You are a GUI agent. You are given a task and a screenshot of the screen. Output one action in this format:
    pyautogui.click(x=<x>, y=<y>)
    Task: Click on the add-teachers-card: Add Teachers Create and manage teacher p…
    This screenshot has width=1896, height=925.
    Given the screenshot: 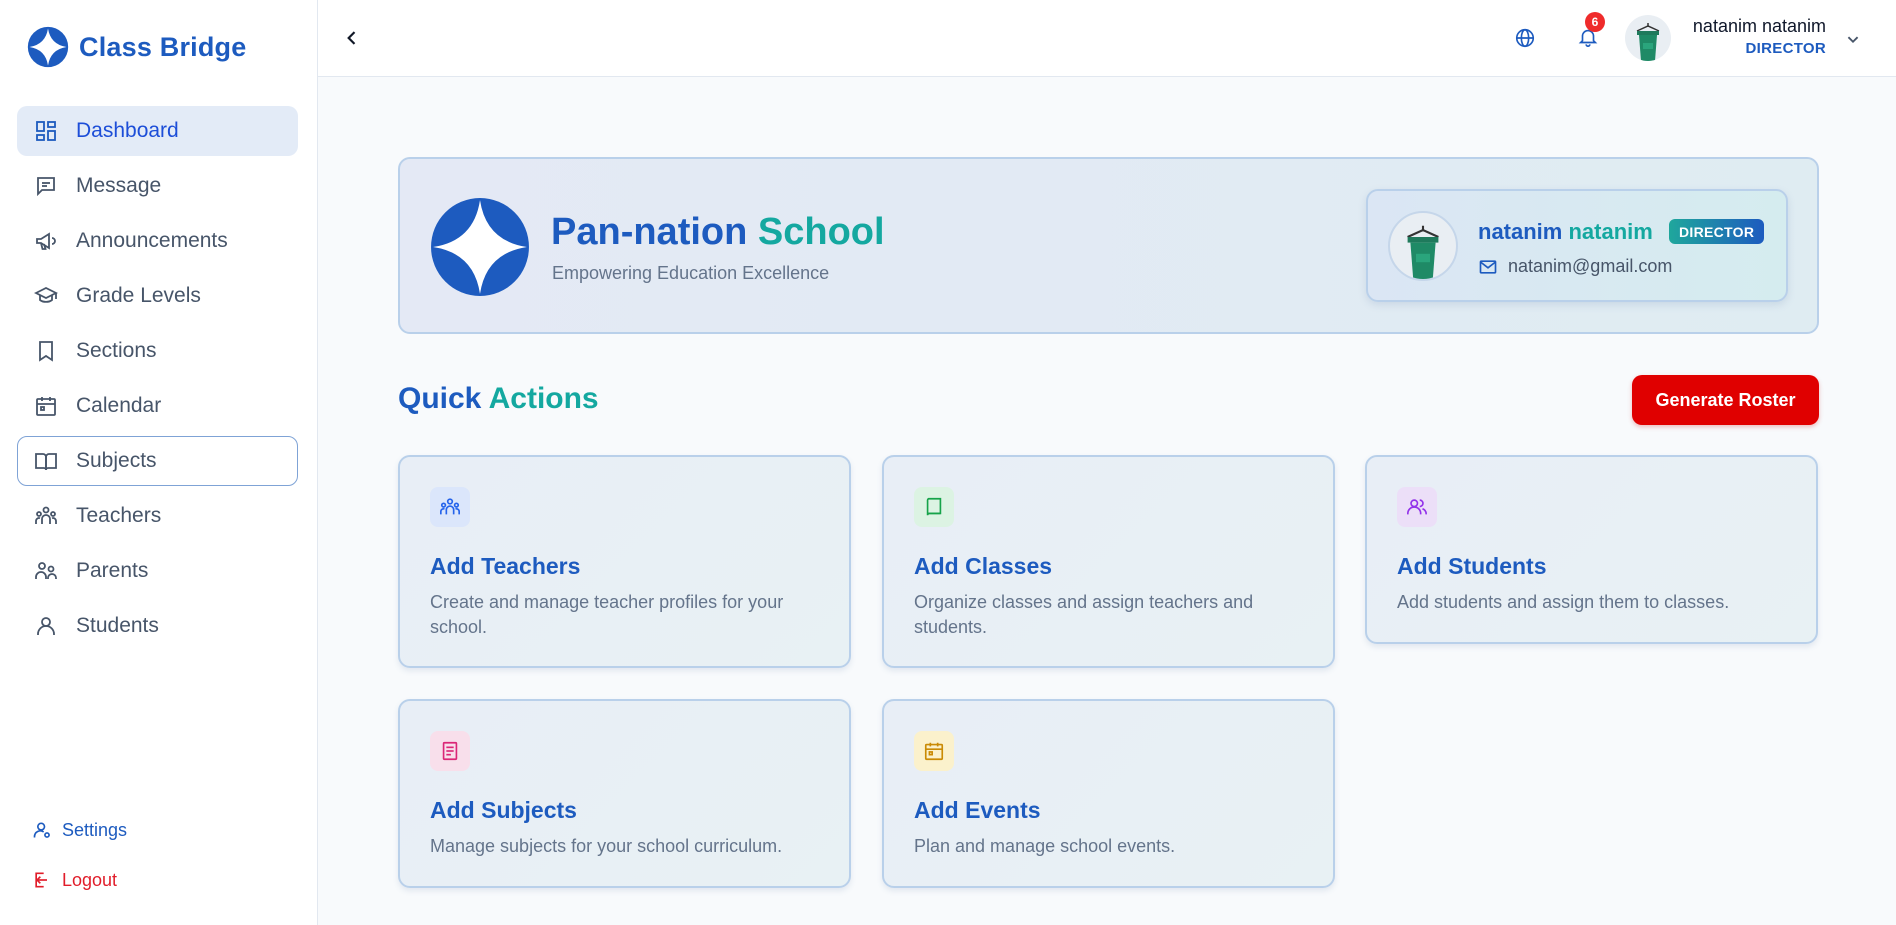 What is the action you would take?
    pyautogui.click(x=624, y=561)
    